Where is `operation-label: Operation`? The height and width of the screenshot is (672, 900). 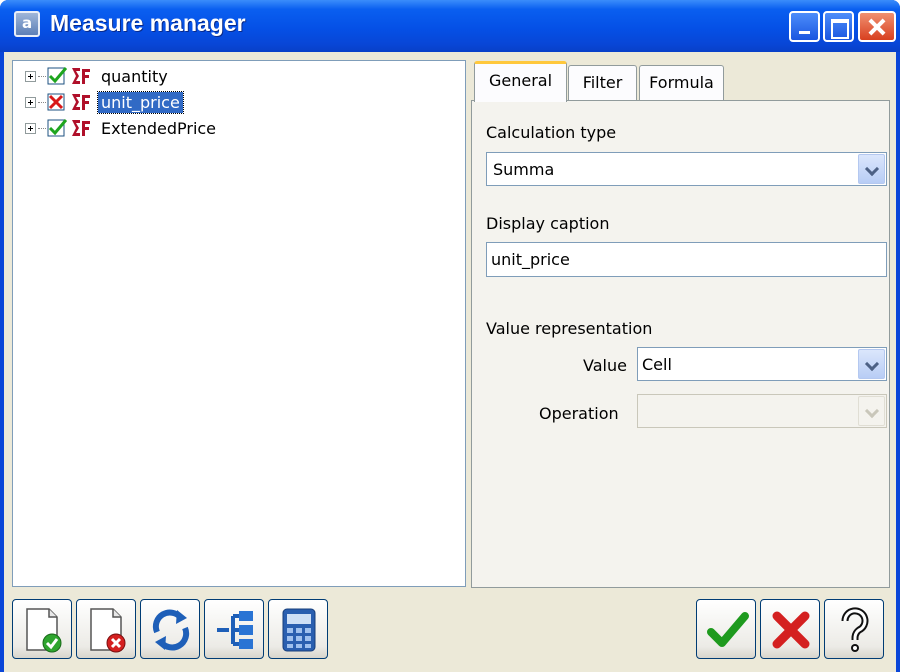 operation-label: Operation is located at coordinates (579, 413).